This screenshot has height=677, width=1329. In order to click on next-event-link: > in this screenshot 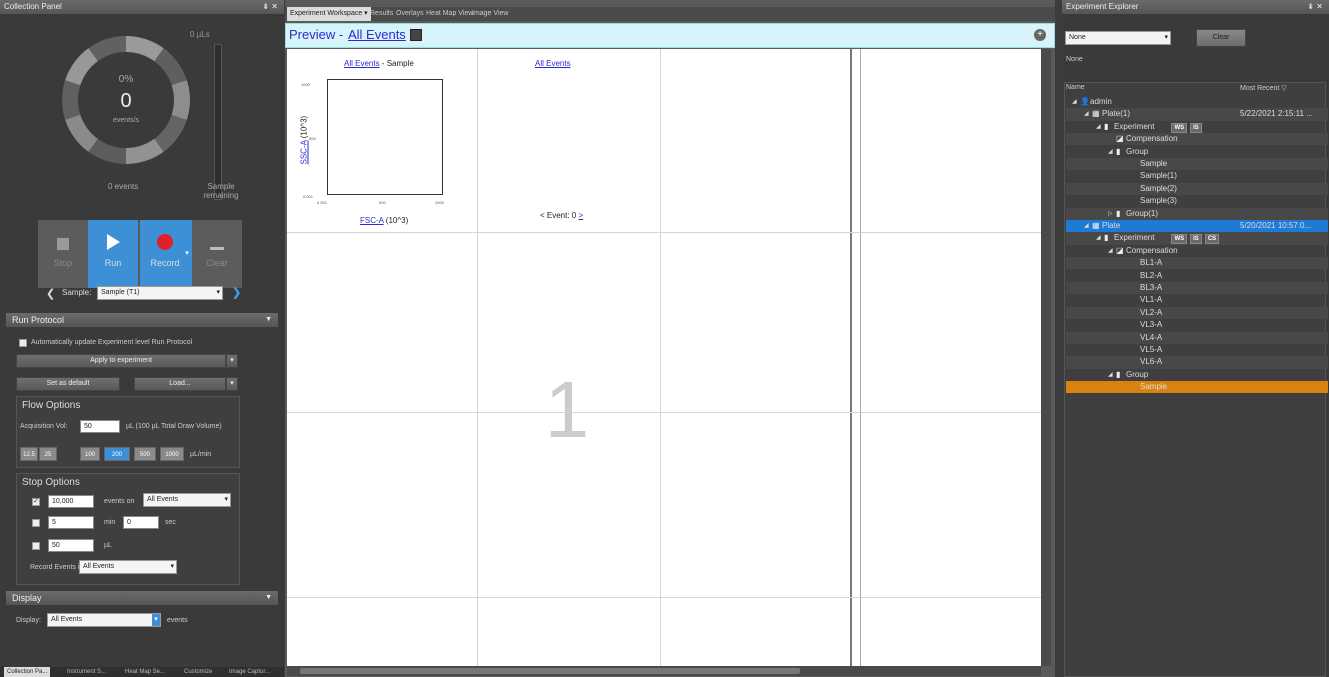, I will do `click(580, 215)`.